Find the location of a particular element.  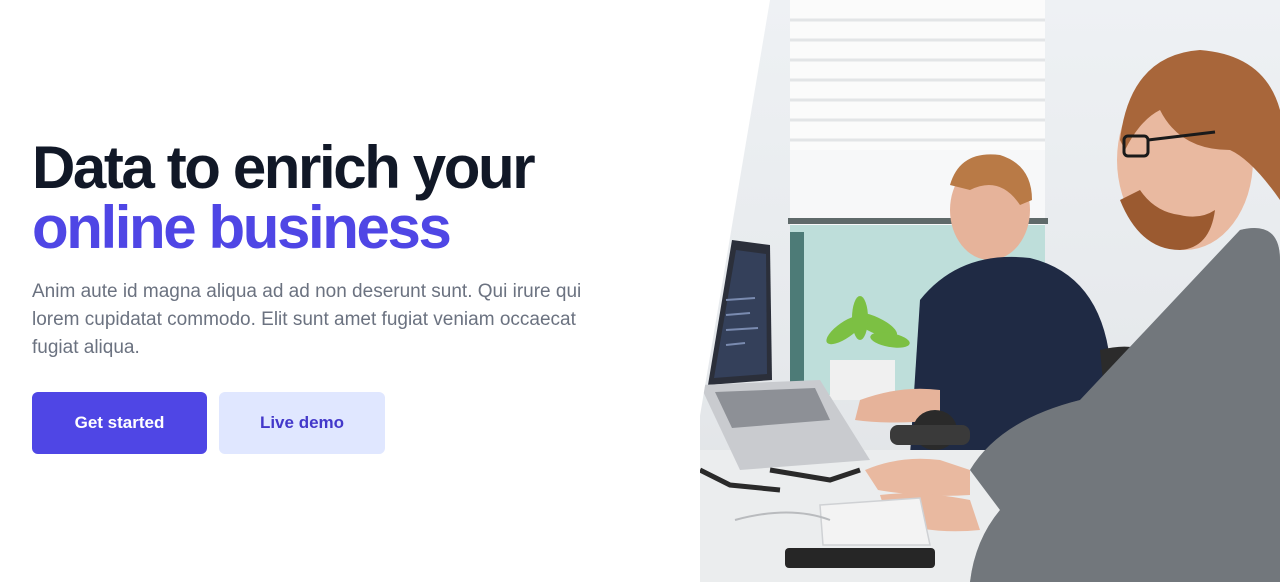

headline-line-1: Data to enrich your is located at coordinates (284, 167).